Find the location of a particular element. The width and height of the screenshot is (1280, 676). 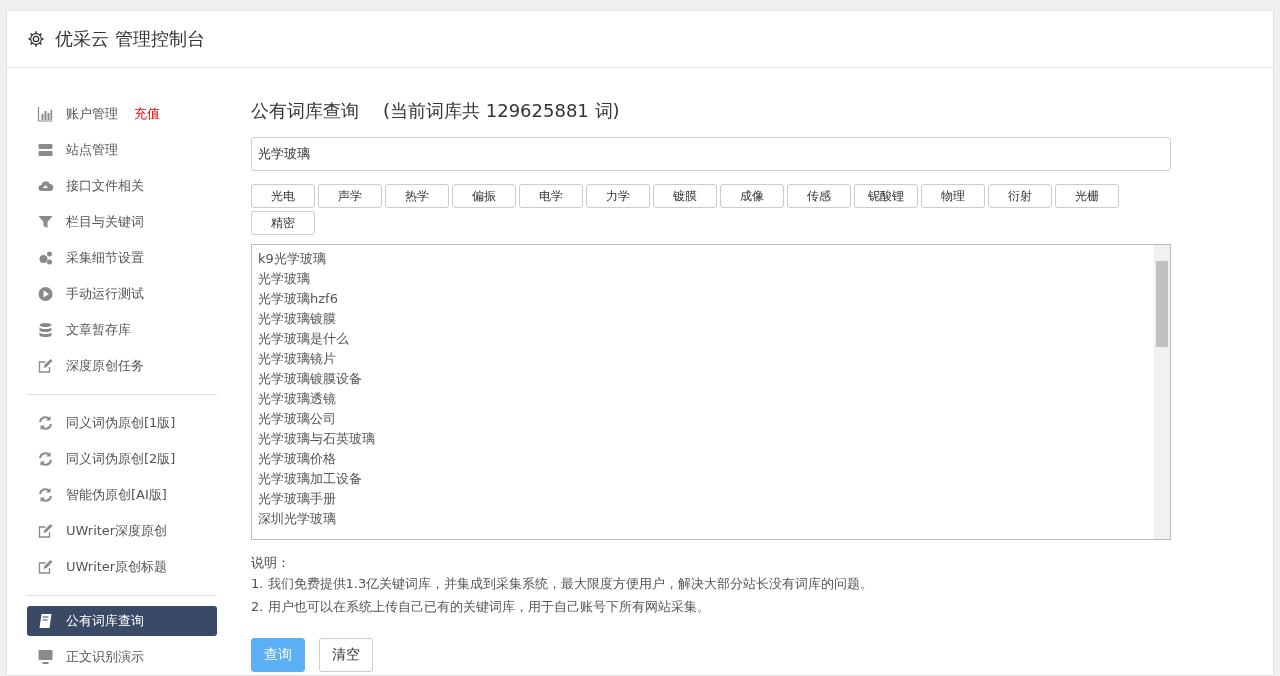

result-item: 光学玻璃手册 is located at coordinates (703, 499).